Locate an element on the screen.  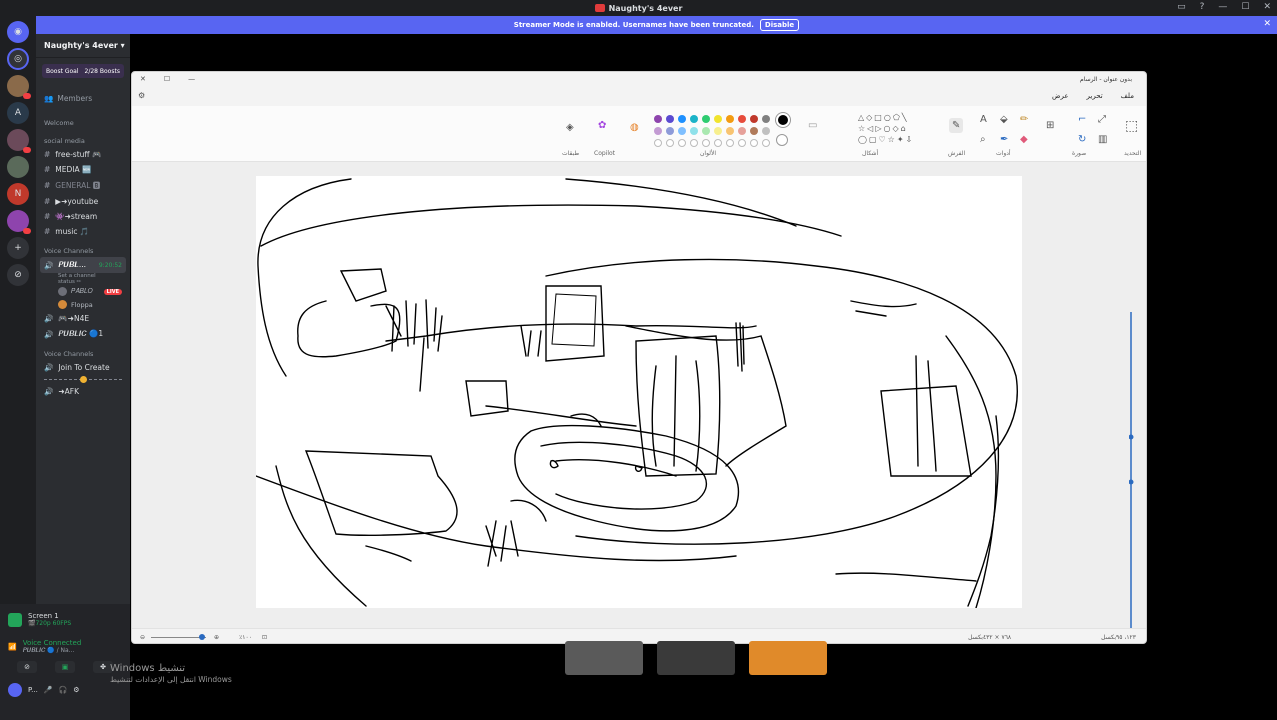
flip-icon: ▥ is located at coordinates (1102, 139).